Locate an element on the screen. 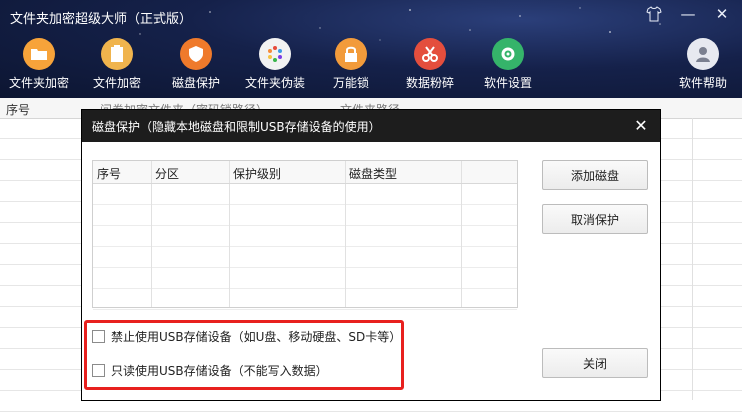 This screenshot has height=412, width=742. shirt-icon is located at coordinates (654, 14).